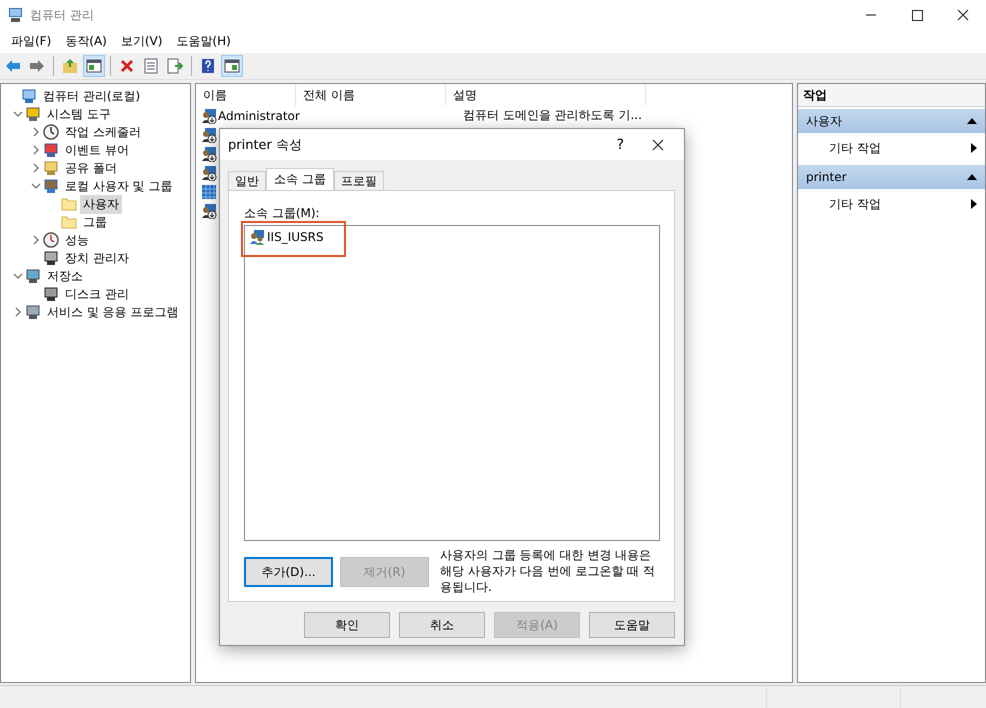 The image size is (986, 708). I want to click on account-icon, so click(209, 192).